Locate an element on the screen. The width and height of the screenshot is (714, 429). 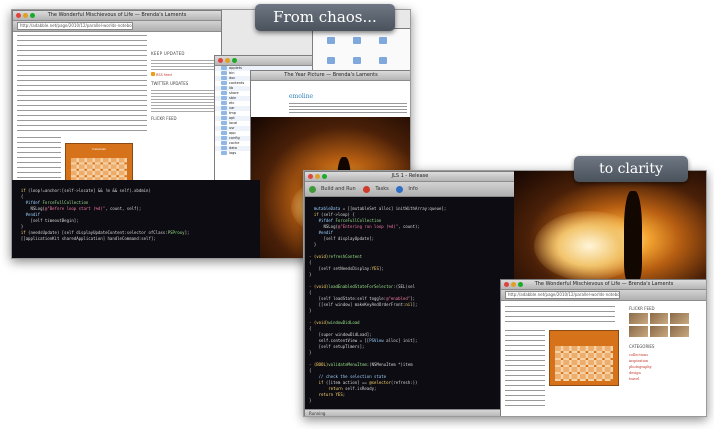
xcode-toolbar: Build and Run Tasks Info is located at coordinates (410, 189).